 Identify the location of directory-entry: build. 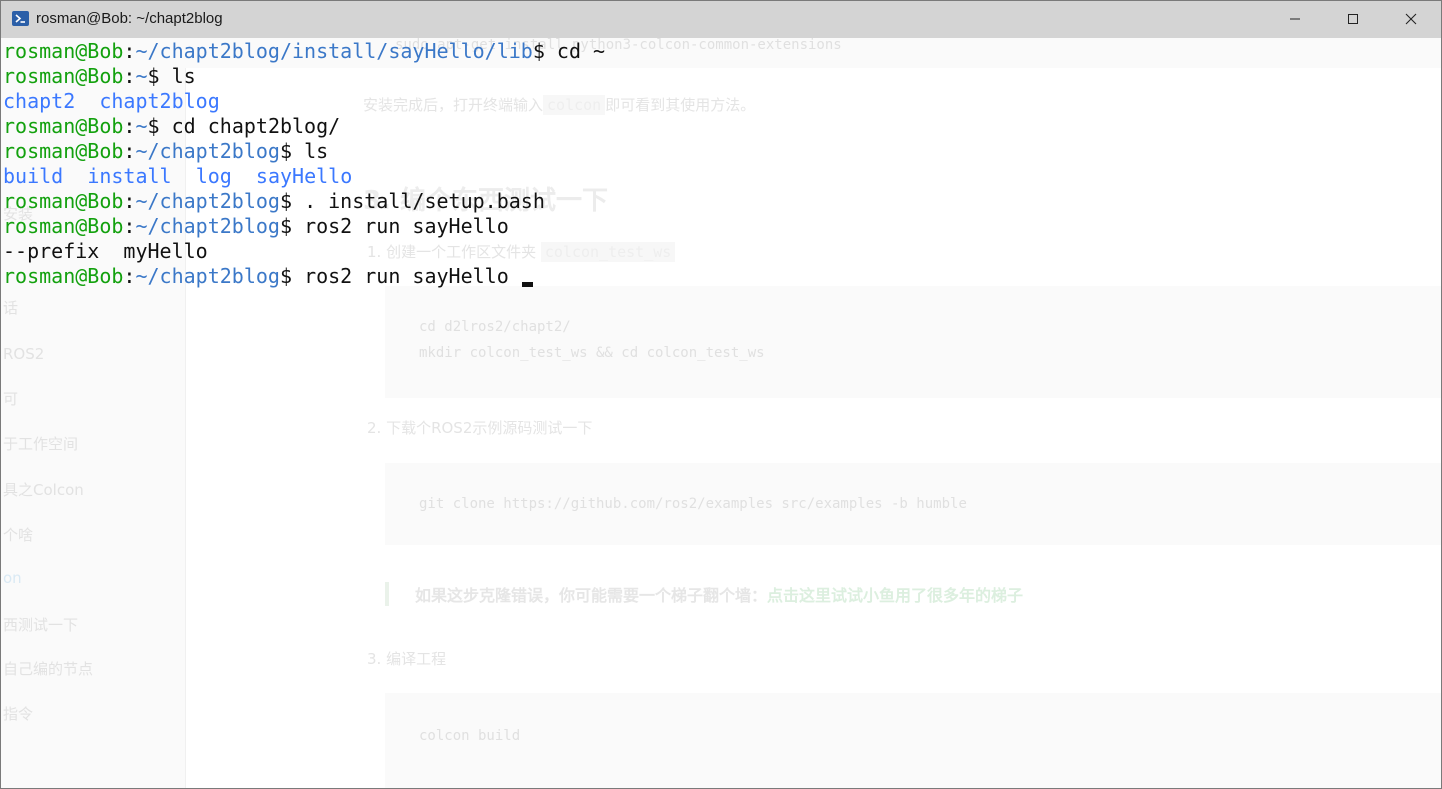
(33, 176).